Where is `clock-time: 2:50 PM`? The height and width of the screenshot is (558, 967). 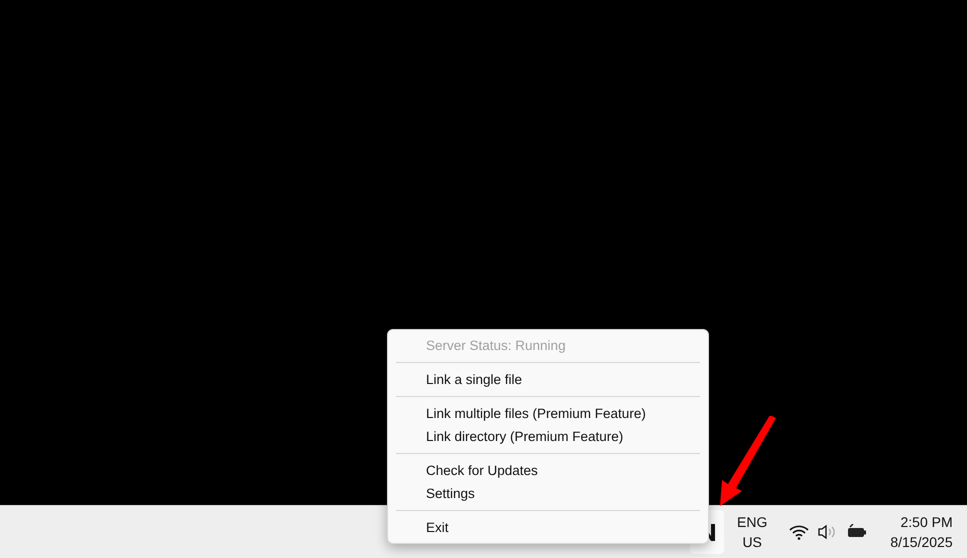 clock-time: 2:50 PM is located at coordinates (926, 522).